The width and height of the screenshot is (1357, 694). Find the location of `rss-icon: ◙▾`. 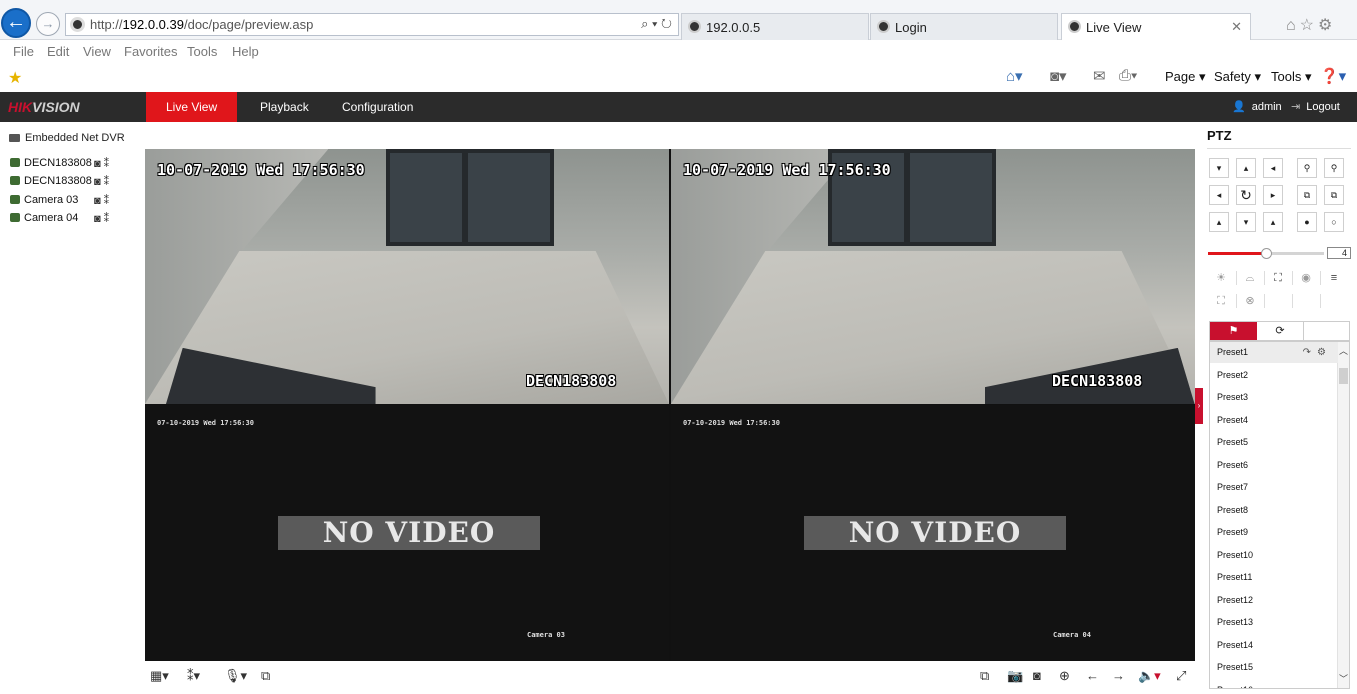

rss-icon: ◙▾ is located at coordinates (1058, 76).